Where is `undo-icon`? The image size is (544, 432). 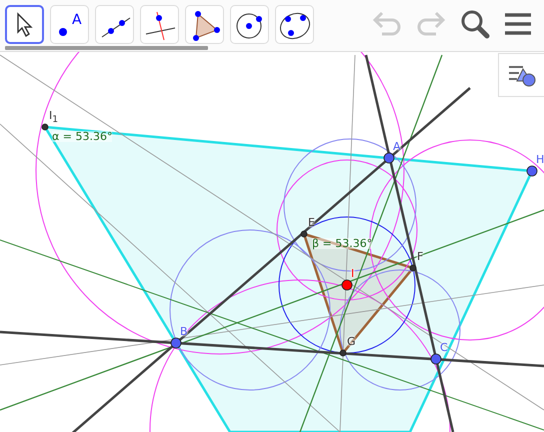 undo-icon is located at coordinates (387, 24).